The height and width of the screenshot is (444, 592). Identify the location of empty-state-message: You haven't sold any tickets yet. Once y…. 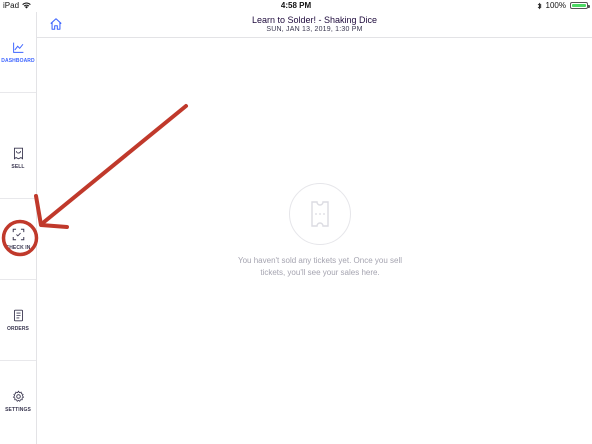
(320, 266).